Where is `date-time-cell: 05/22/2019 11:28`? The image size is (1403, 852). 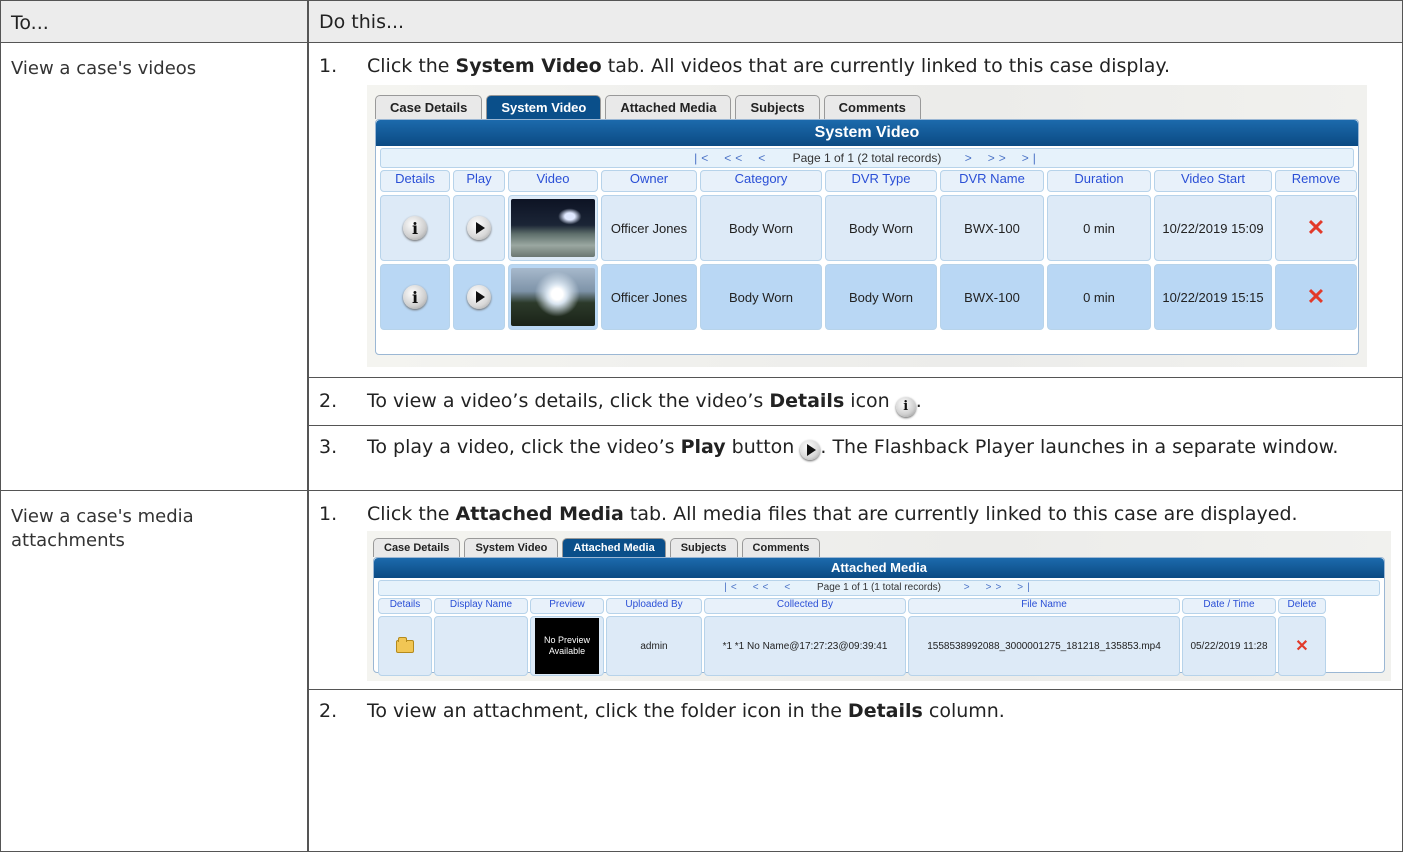 date-time-cell: 05/22/2019 11:28 is located at coordinates (1229, 646).